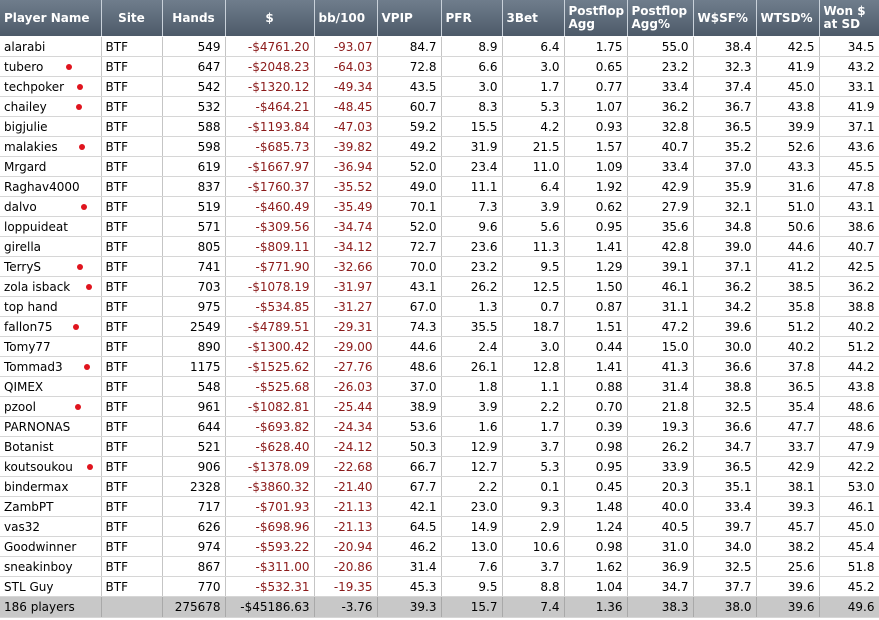  Describe the element at coordinates (423, 66) in the screenshot. I see `vpip-cell-text: 72.8` at that location.